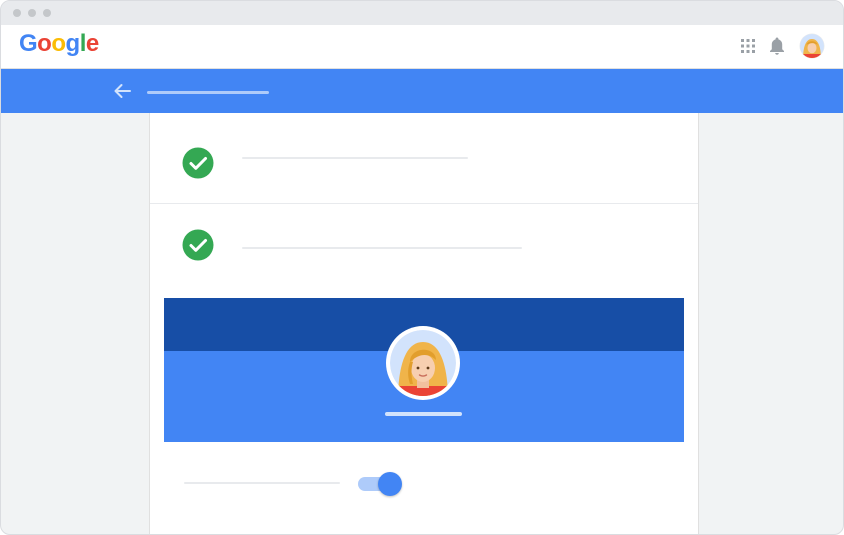  Describe the element at coordinates (812, 46) in the screenshot. I see `account-avatar` at that location.